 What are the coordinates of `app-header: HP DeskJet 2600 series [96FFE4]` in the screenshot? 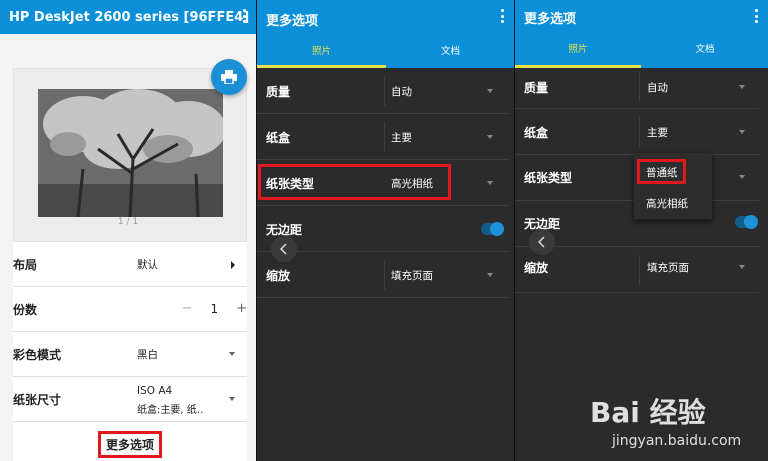 It's located at (128, 17).